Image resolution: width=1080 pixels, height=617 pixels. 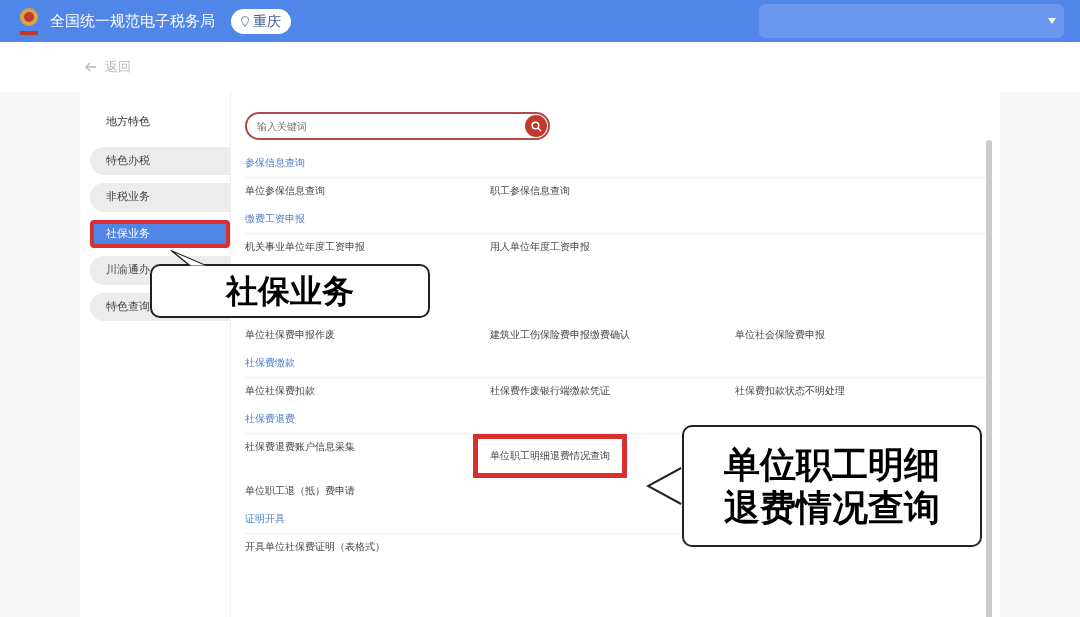 What do you see at coordinates (128, 122) in the screenshot?
I see `sidebar-title: 地方特色` at bounding box center [128, 122].